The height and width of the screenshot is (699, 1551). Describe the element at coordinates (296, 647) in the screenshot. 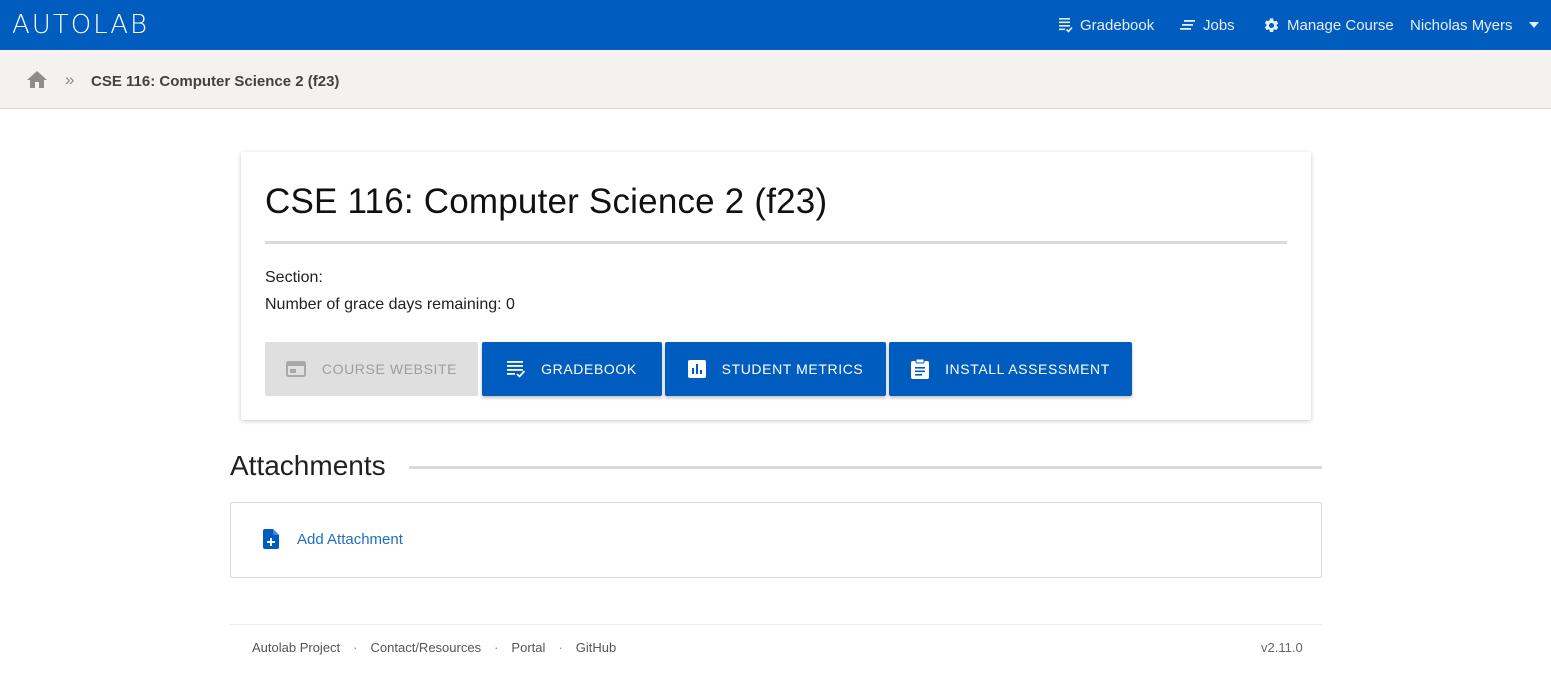

I see `footer-link-autolab-project: Autolab Project` at that location.